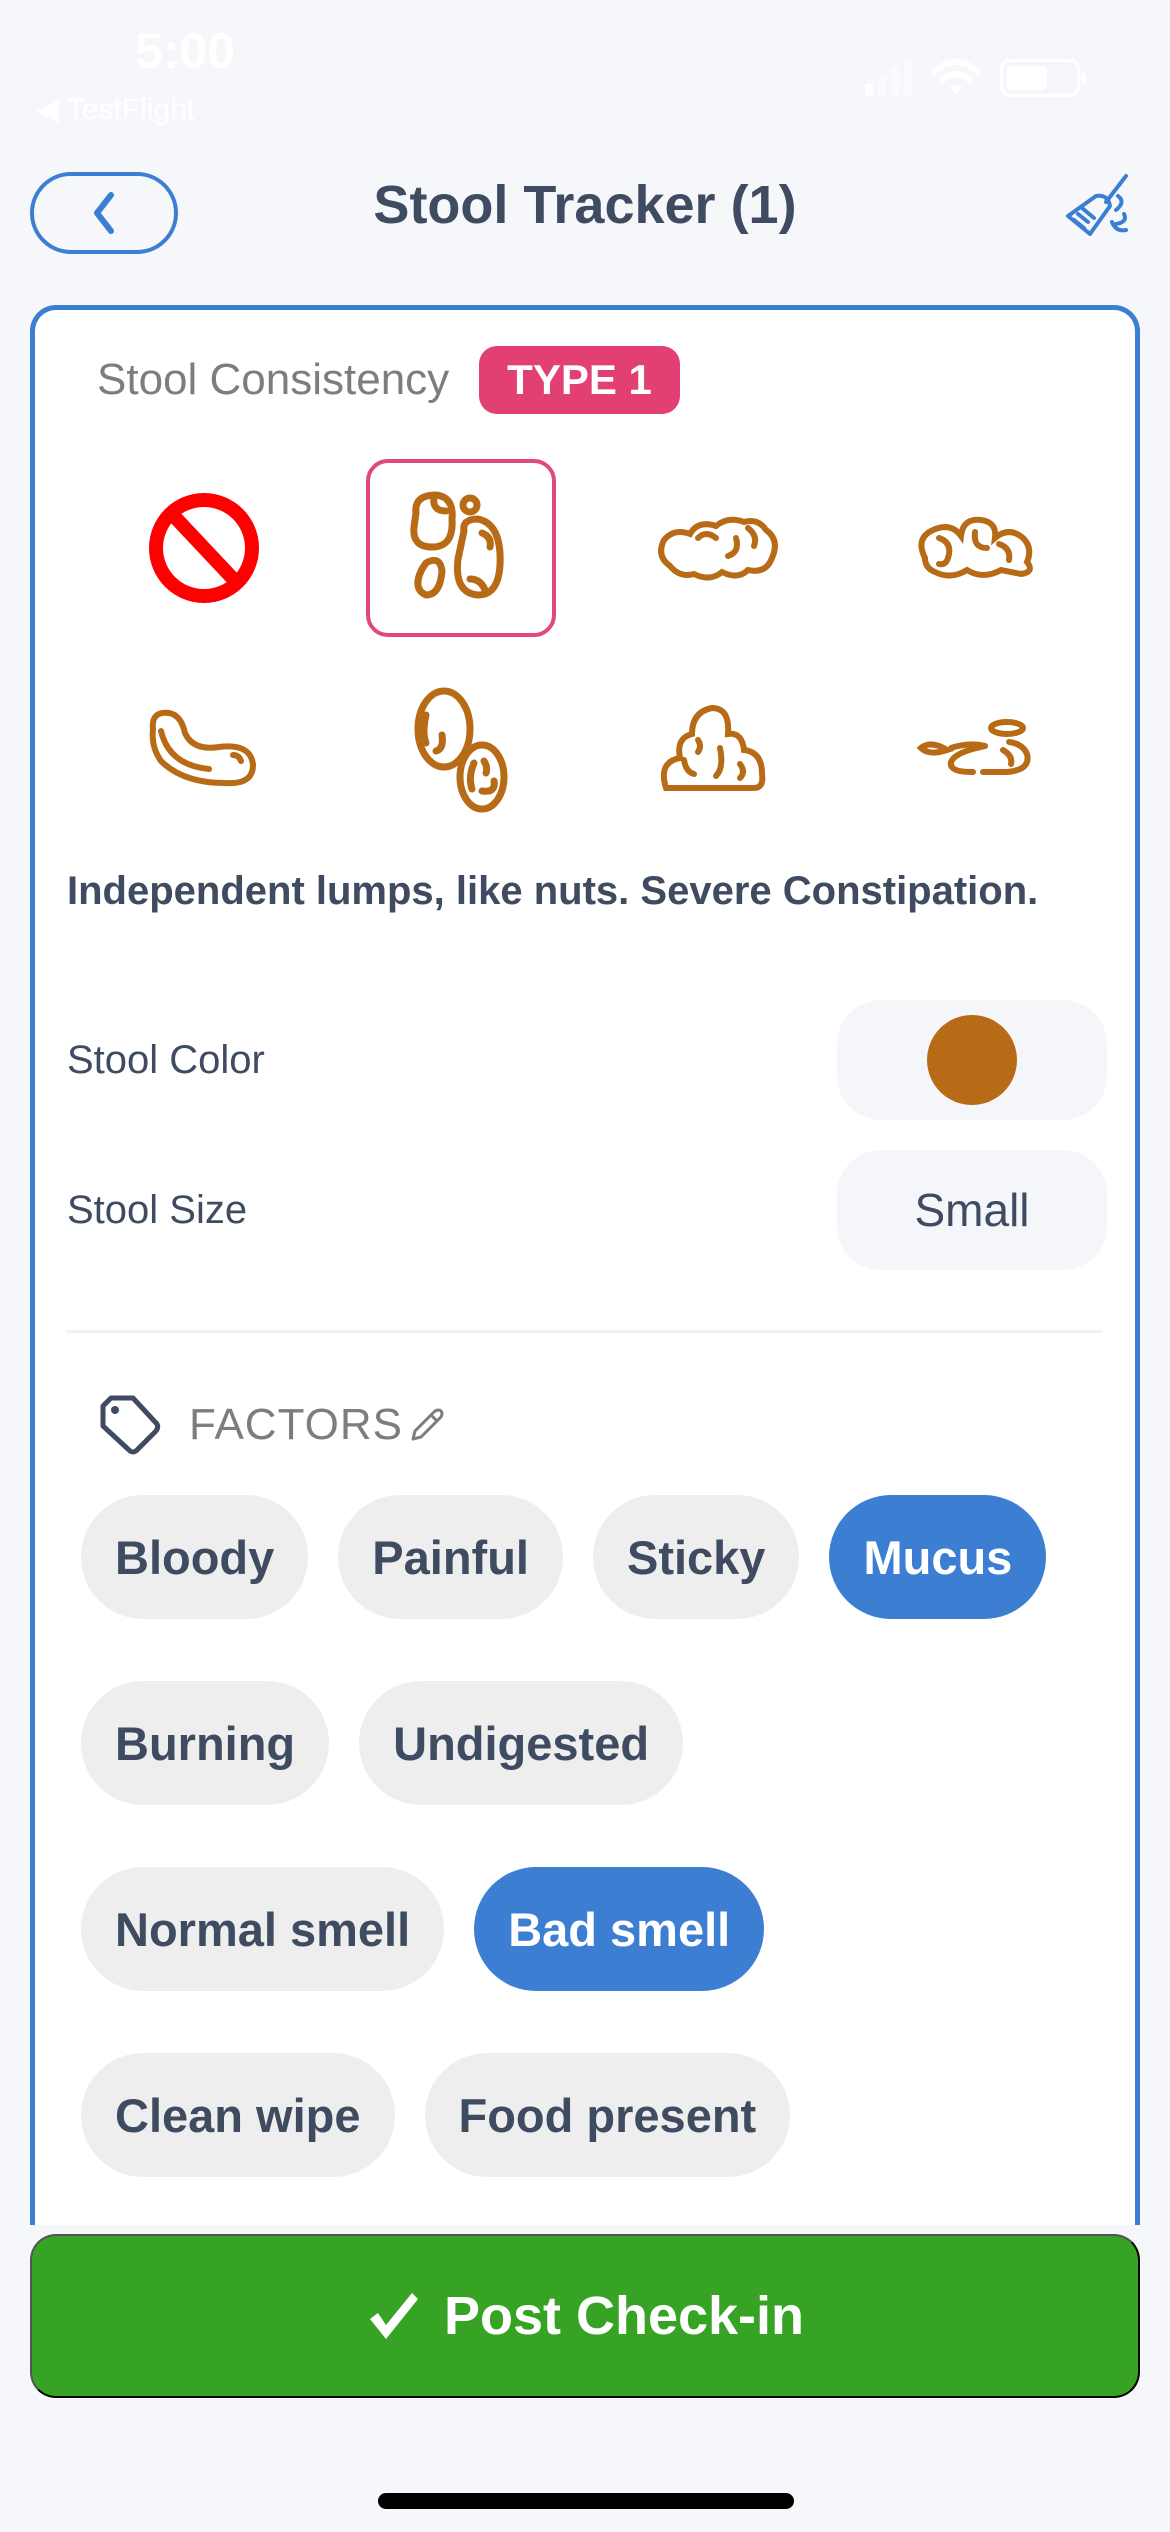  Describe the element at coordinates (972, 1210) in the screenshot. I see `stool-size-selector: Small` at that location.